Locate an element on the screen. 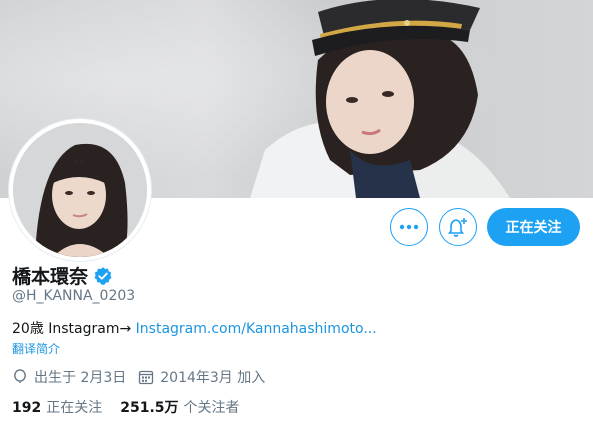 The image size is (593, 426). following-button-label: 正在关注 is located at coordinates (533, 228).